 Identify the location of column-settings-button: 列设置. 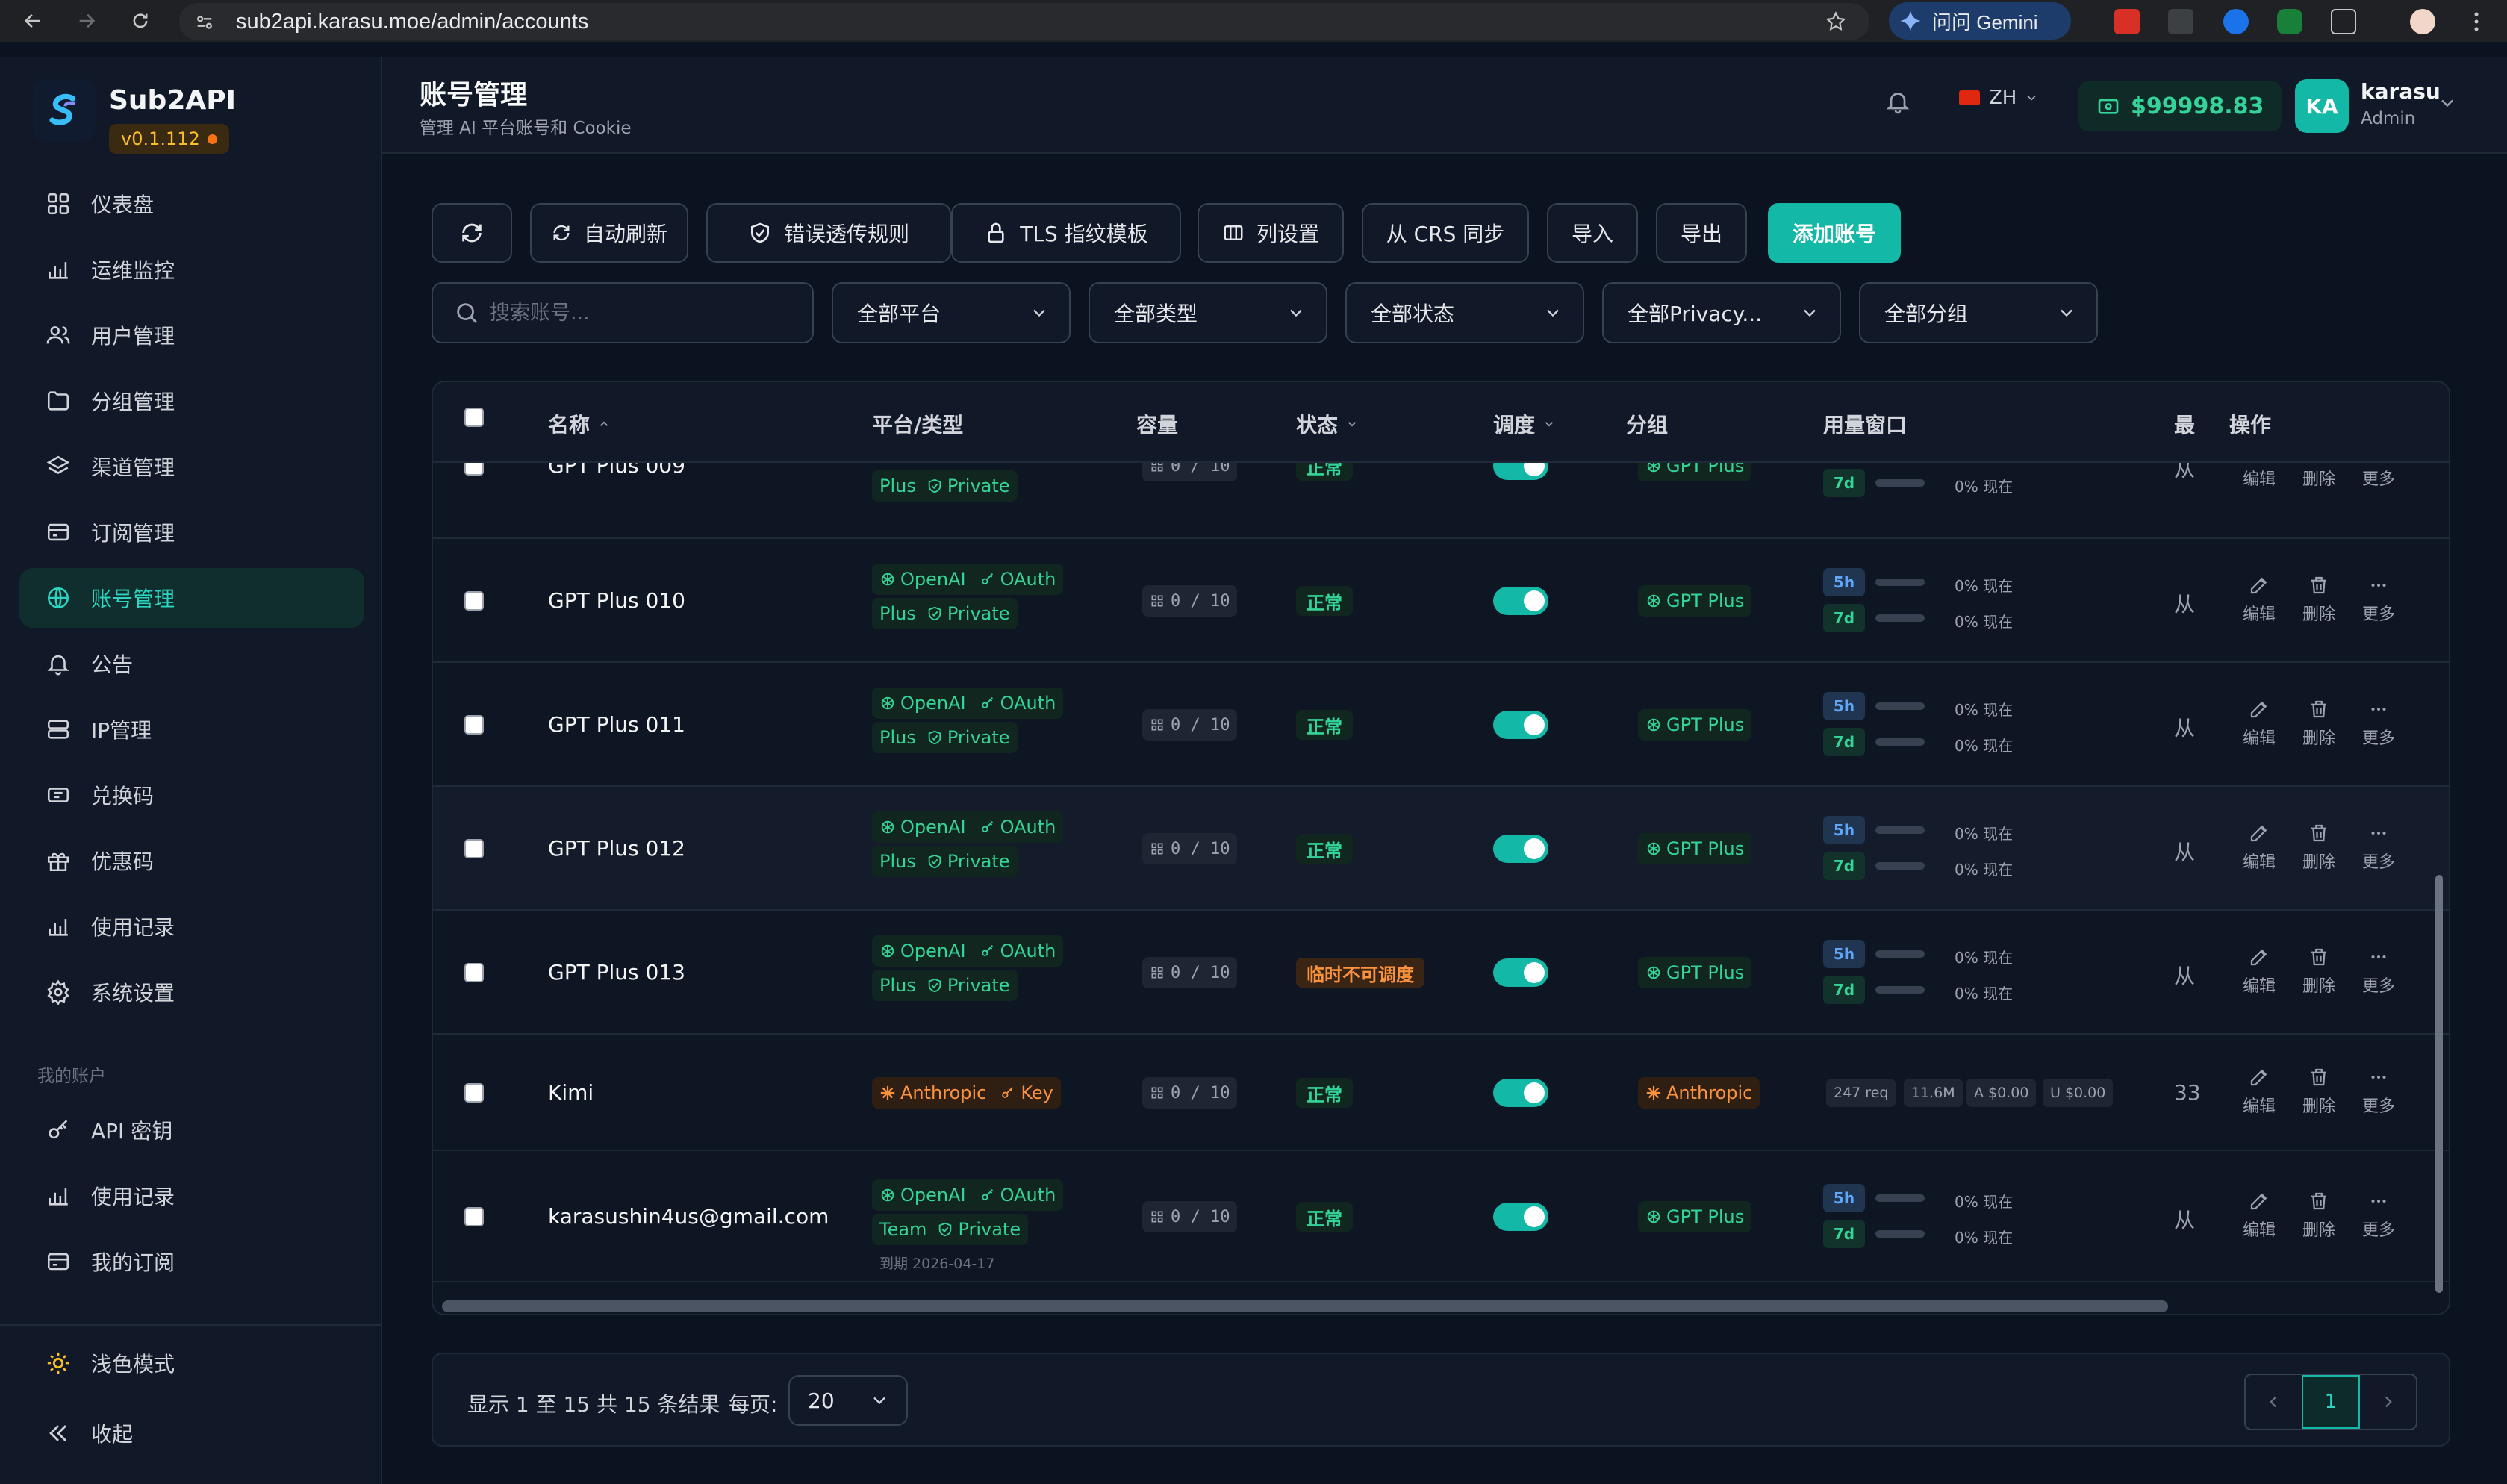
(1271, 233).